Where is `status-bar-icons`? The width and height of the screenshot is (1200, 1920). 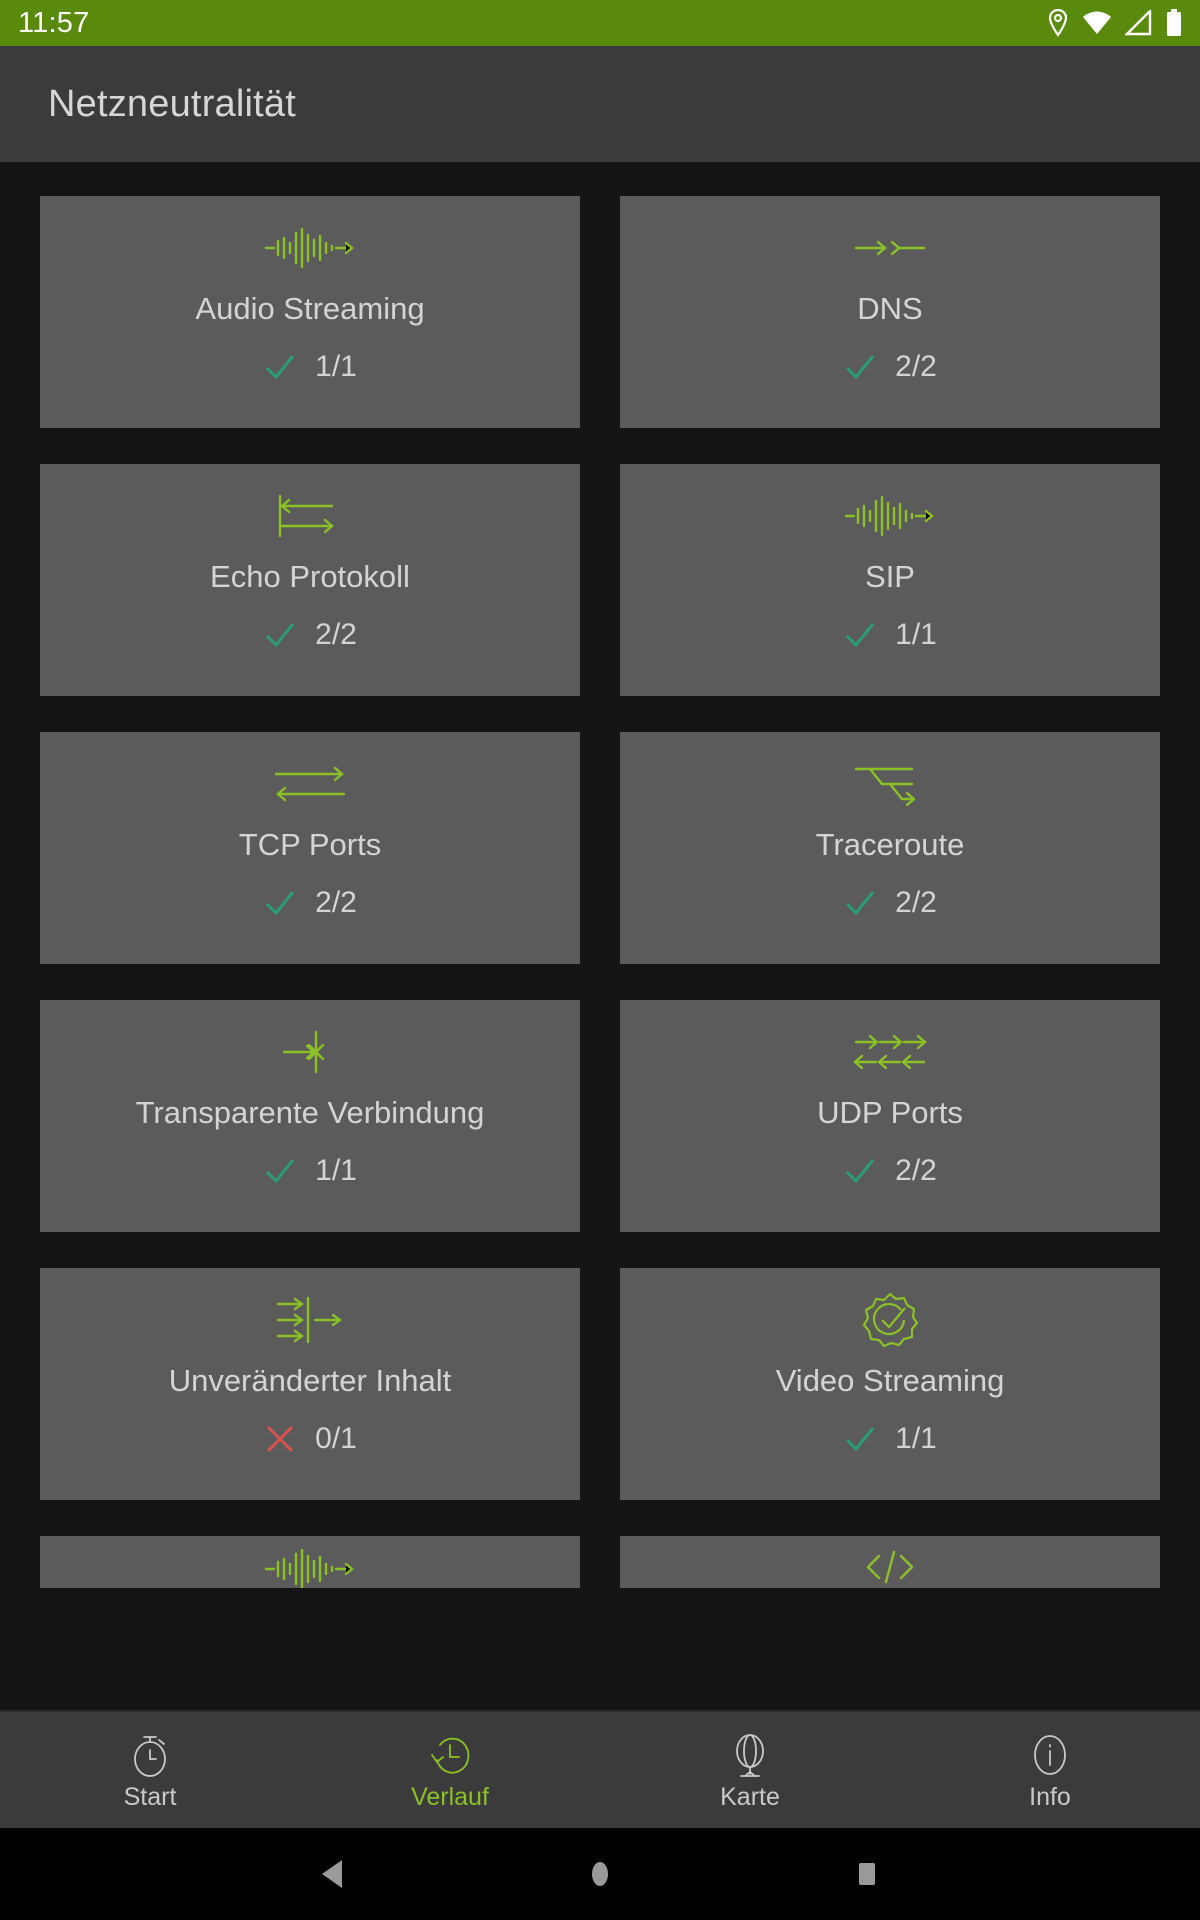 status-bar-icons is located at coordinates (1114, 23).